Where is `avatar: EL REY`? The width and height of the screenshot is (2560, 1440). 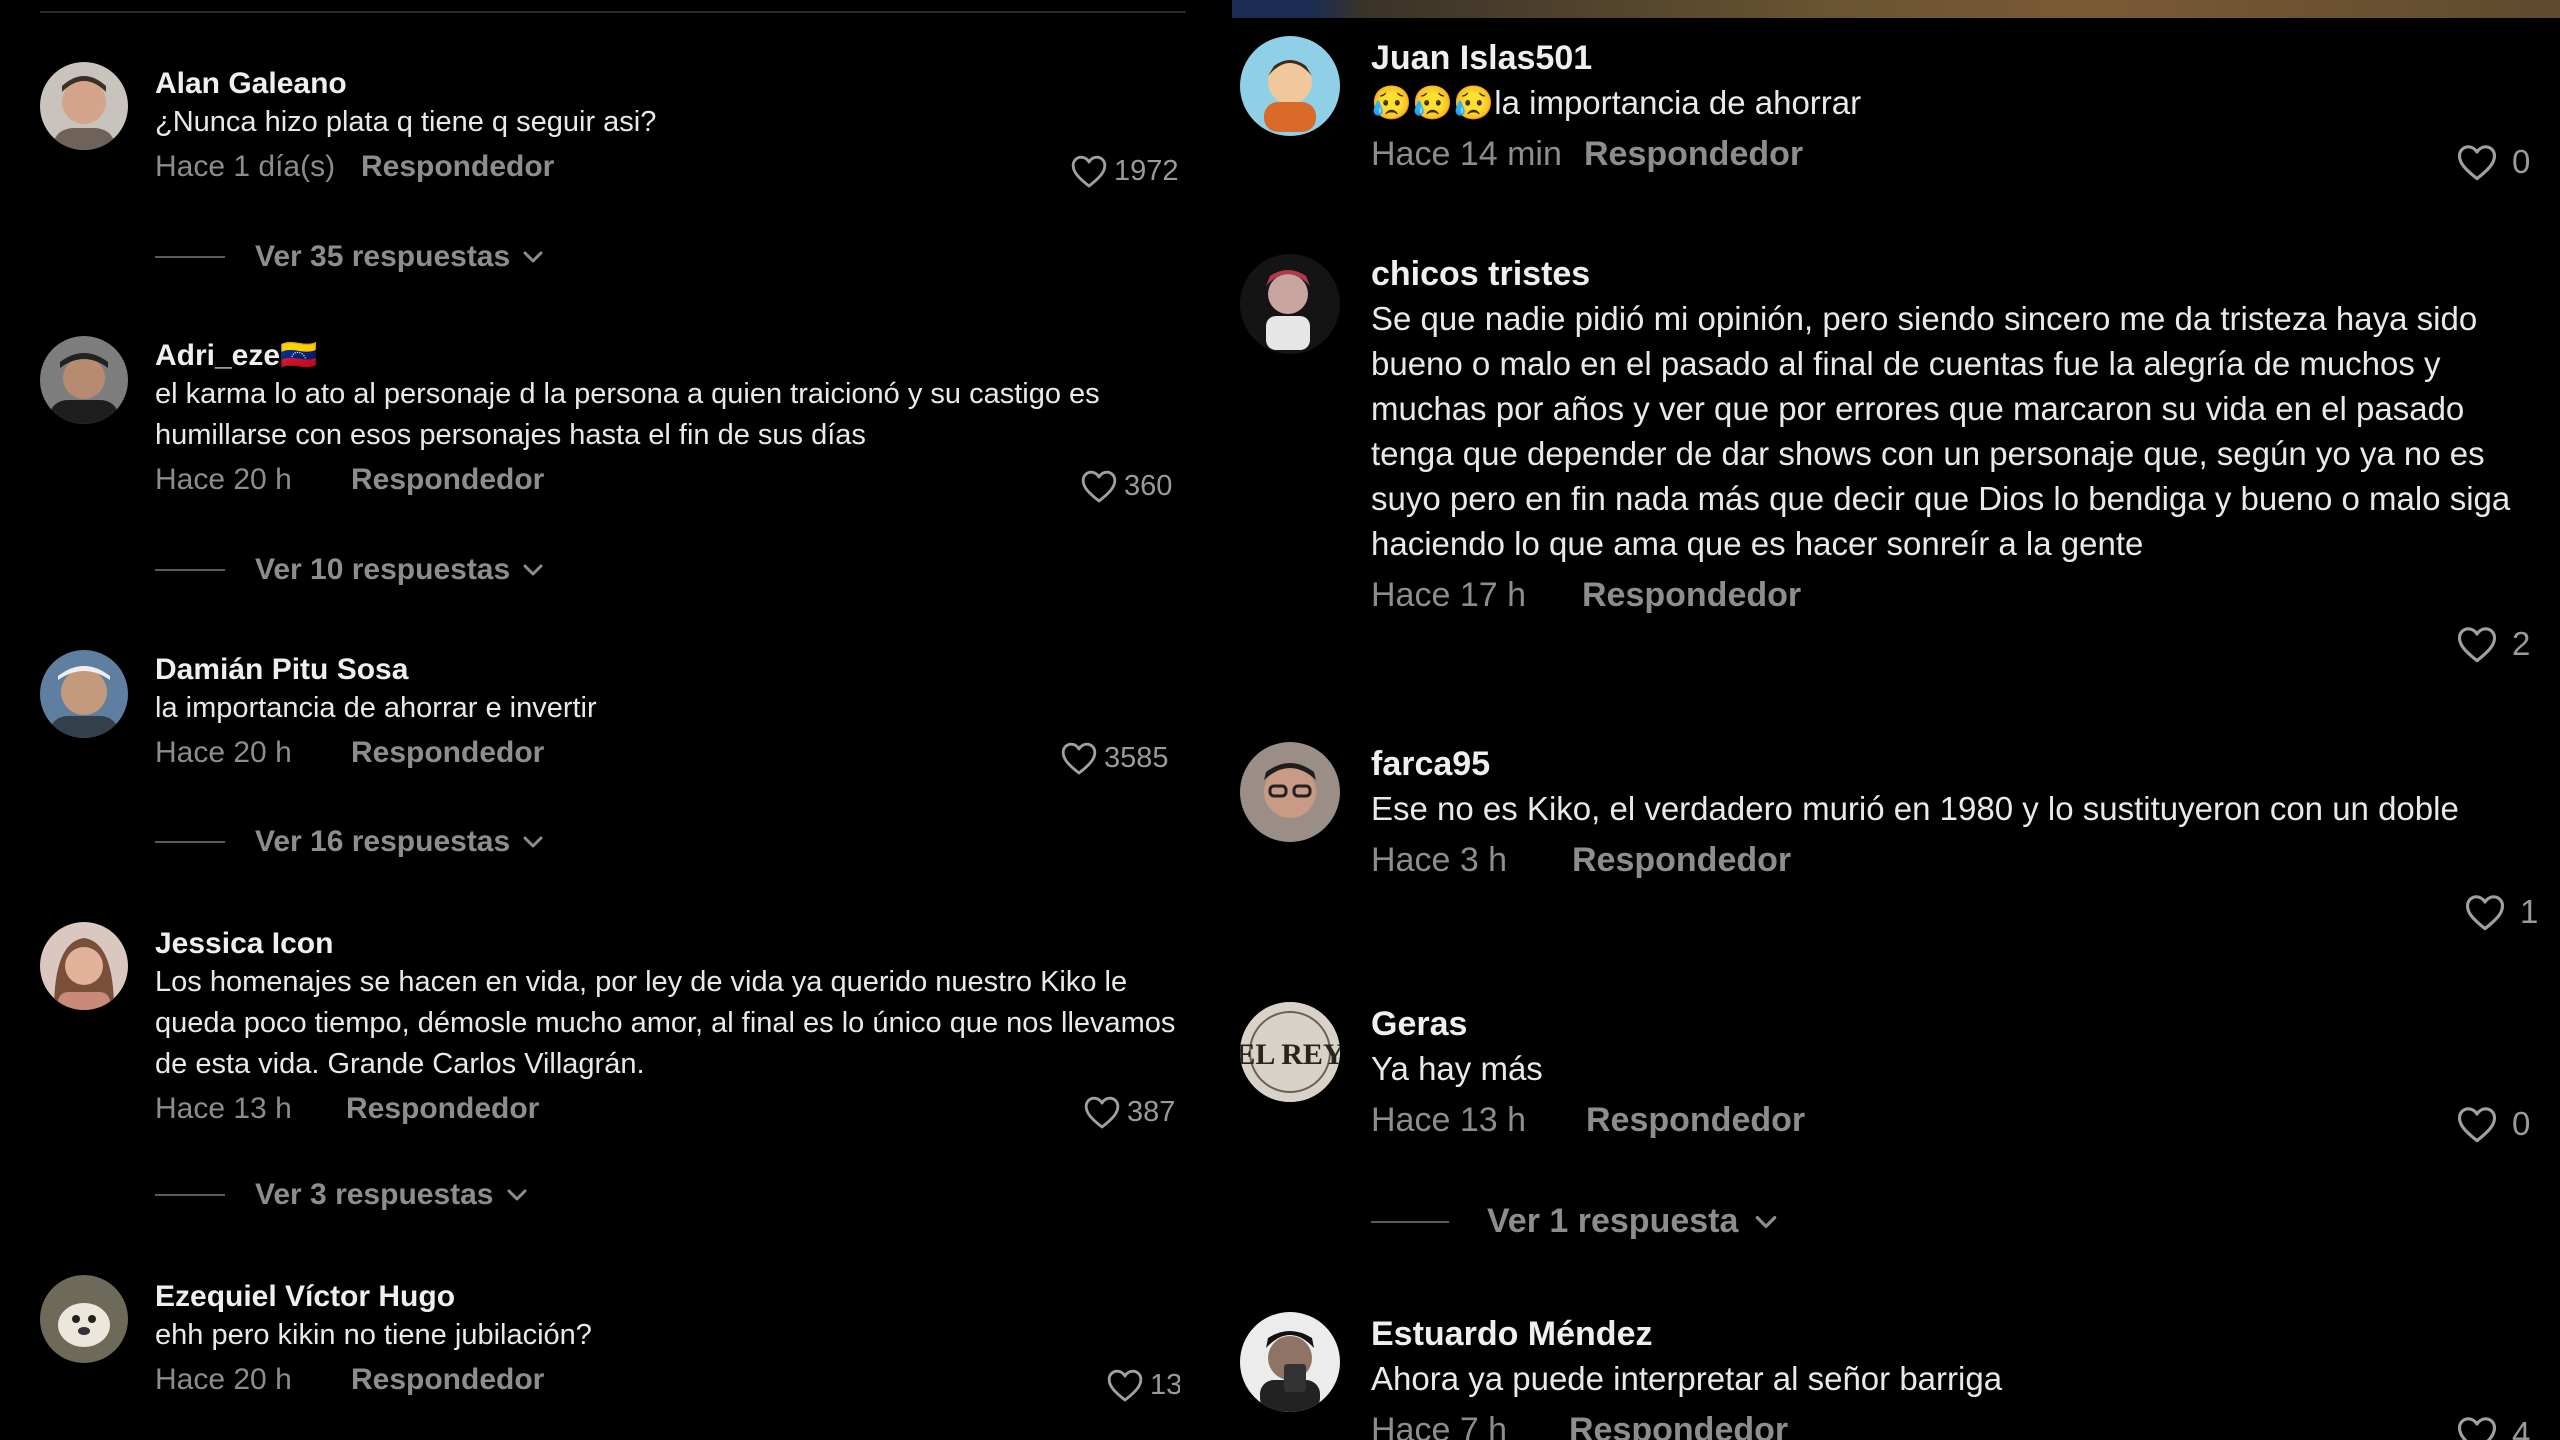
avatar: EL REY is located at coordinates (1290, 1052).